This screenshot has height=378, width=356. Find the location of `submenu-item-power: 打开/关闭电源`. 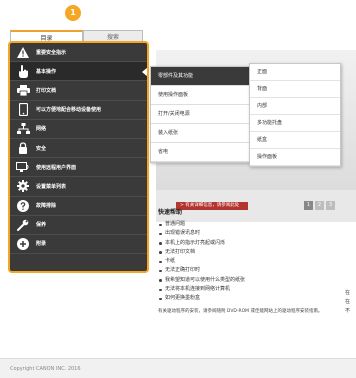

submenu-item-power: 打开/关闭电源 is located at coordinates (202, 114).